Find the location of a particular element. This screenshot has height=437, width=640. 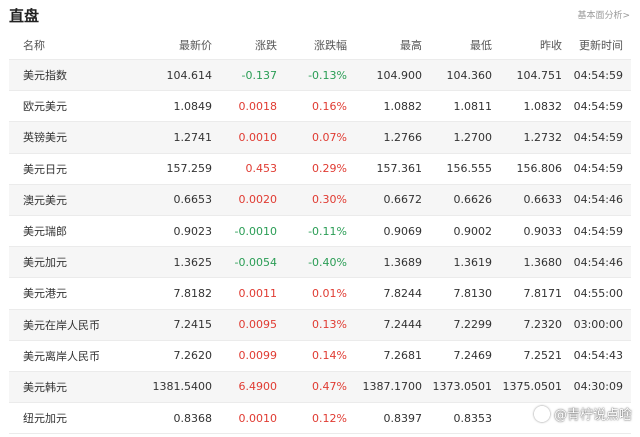

column-header-change: 涨跌 is located at coordinates (244, 45).